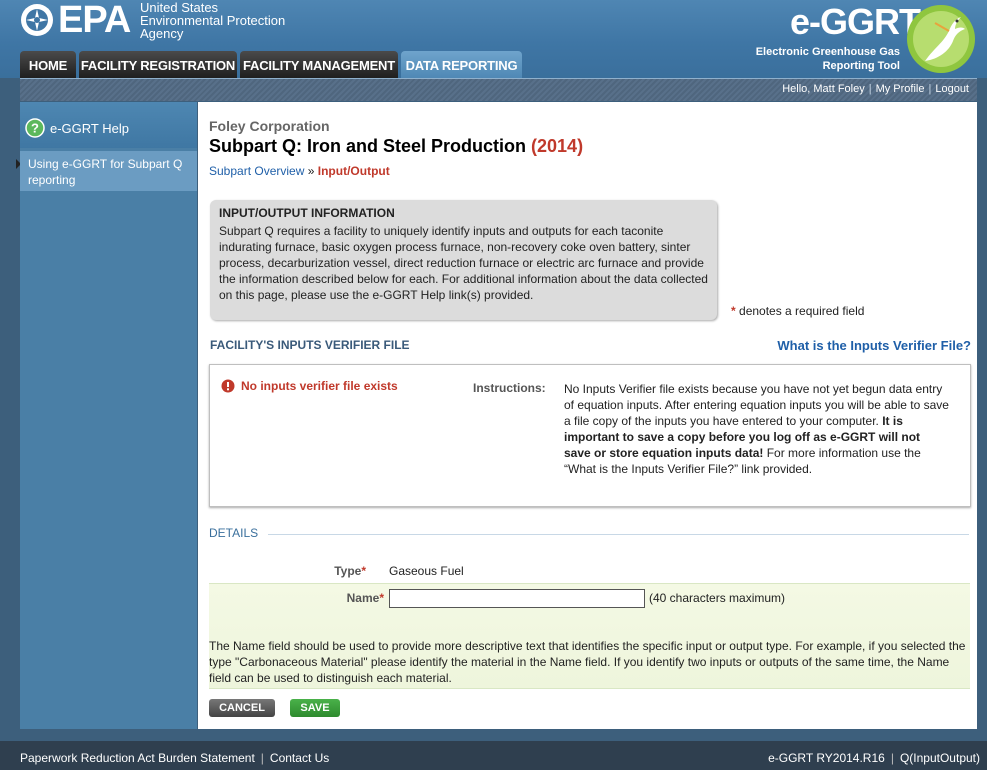 This screenshot has height=770, width=987. Describe the element at coordinates (827, 59) in the screenshot. I see `app-subtitle: Electronic Greenhouse Gas Reporting Tool` at that location.